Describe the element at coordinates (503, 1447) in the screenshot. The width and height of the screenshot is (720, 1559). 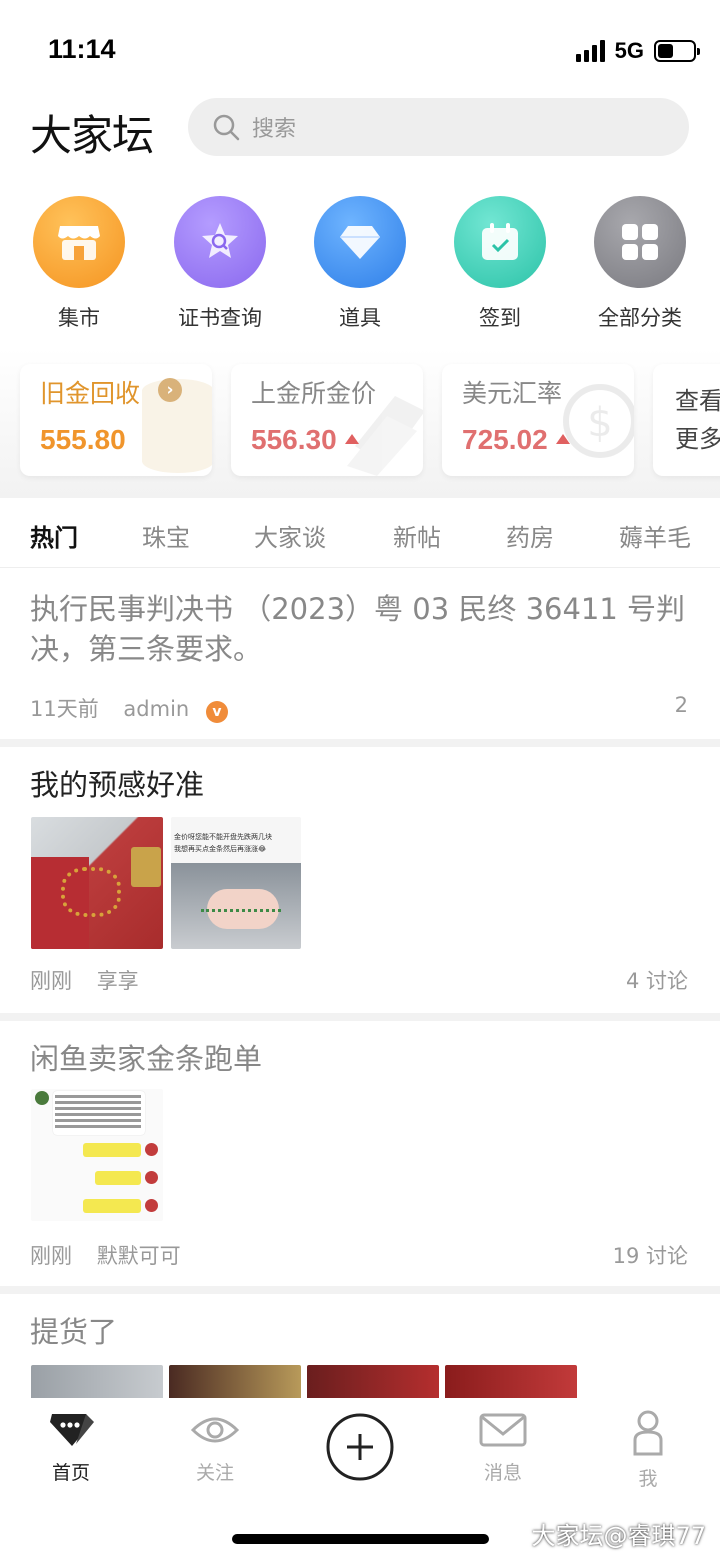
I see `tabbar-messages: 消息` at that location.